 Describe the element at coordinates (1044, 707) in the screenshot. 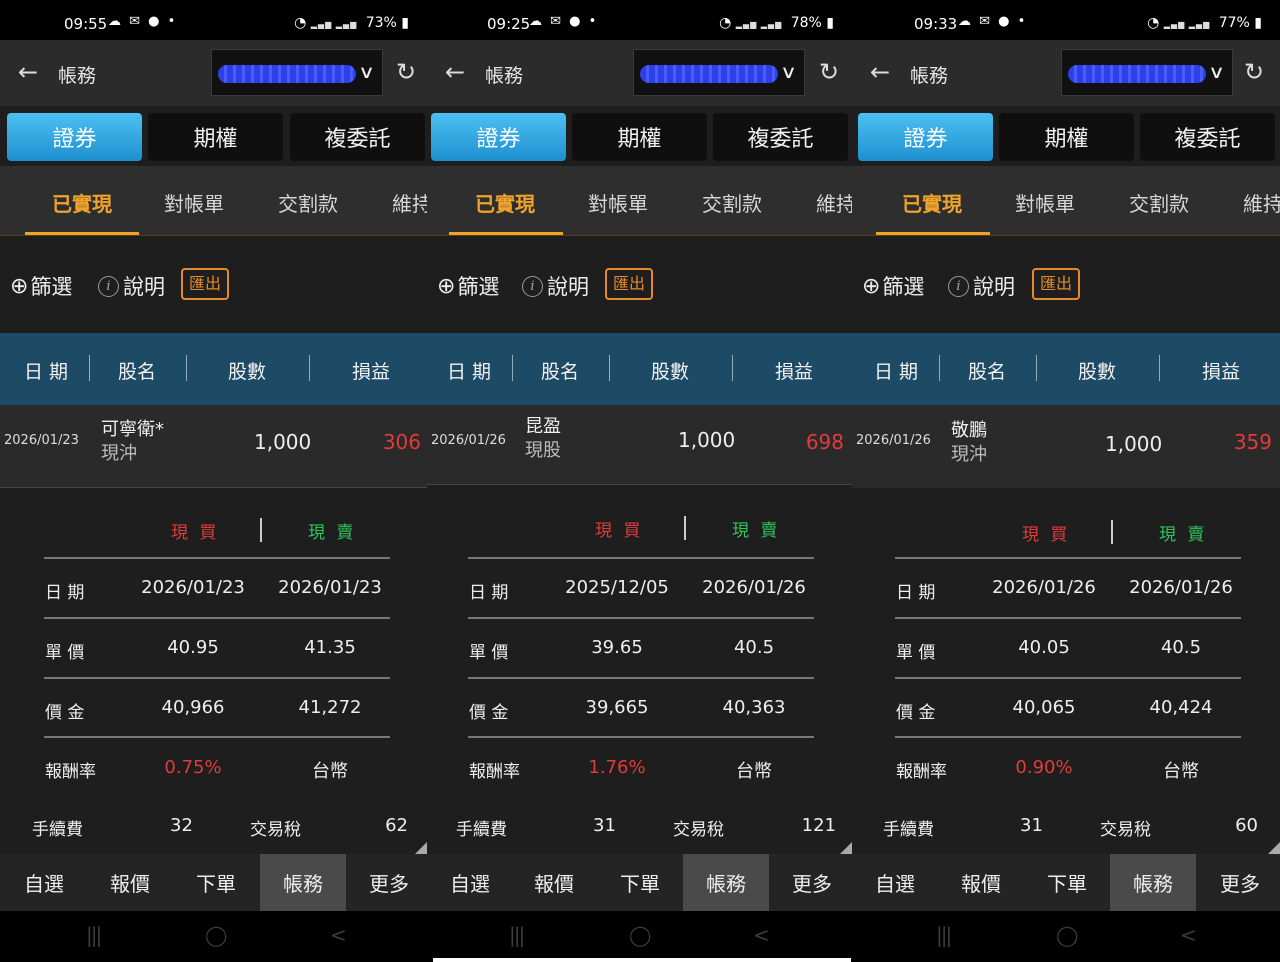

I see `buy-amount: 40,065` at that location.